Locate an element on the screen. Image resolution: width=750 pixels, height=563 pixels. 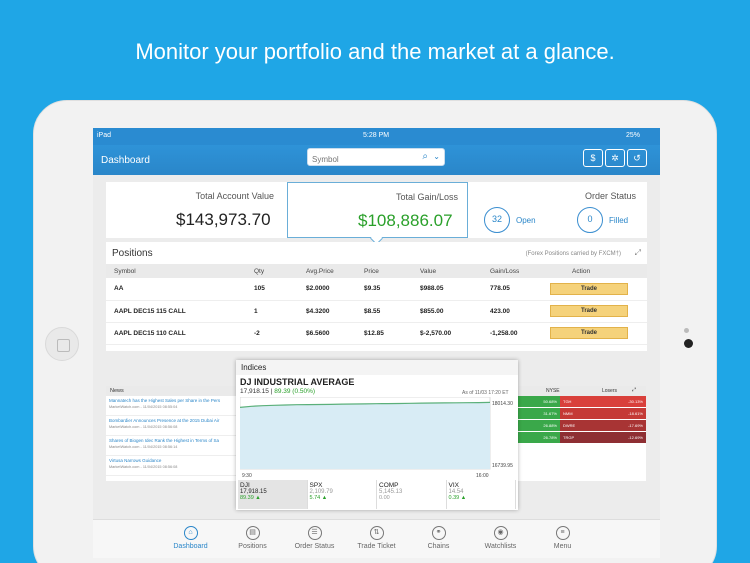
cell-gain-loss: 778.05 is located at coordinates (512, 289).